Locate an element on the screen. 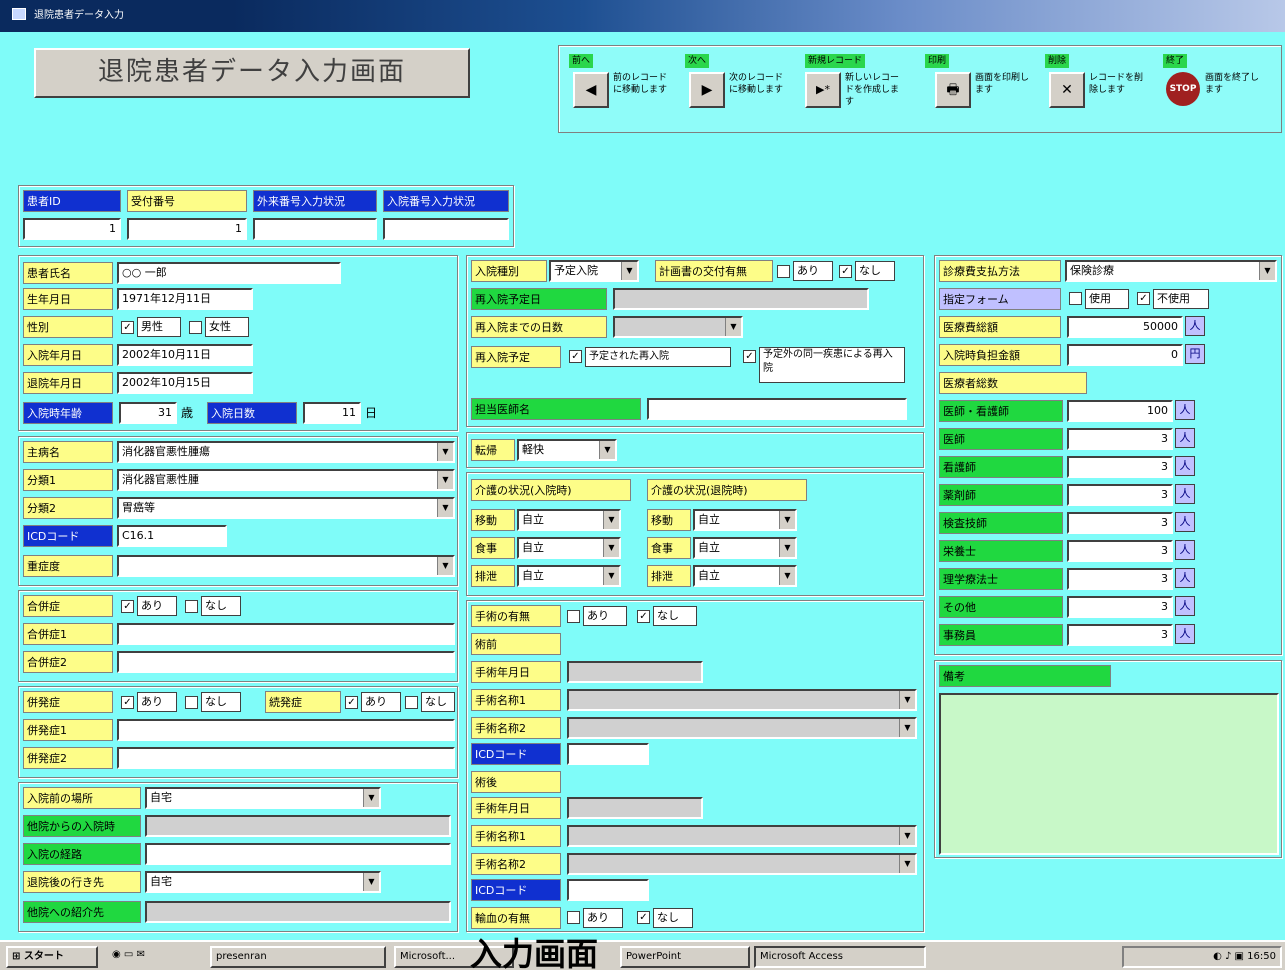 Image resolution: width=1285 pixels, height=970 pixels. sequela-no-checkbox is located at coordinates (411, 702).